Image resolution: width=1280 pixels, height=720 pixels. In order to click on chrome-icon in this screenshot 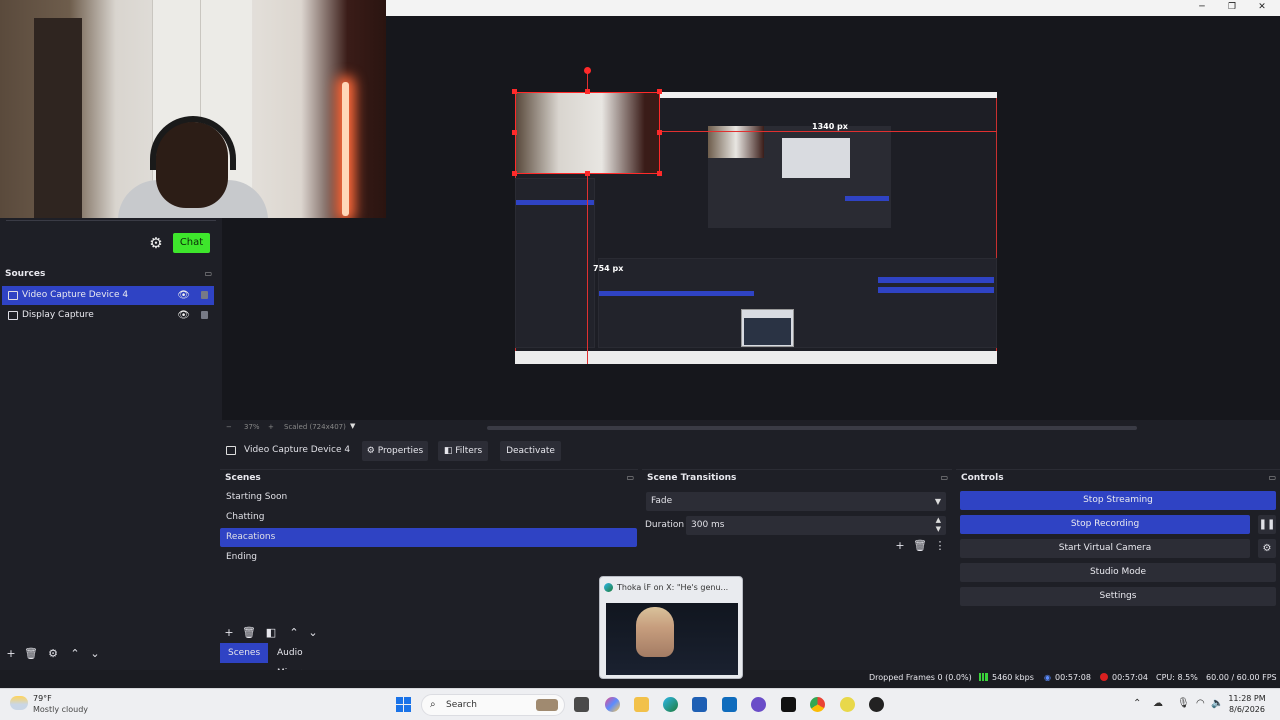, I will do `click(817, 704)`.